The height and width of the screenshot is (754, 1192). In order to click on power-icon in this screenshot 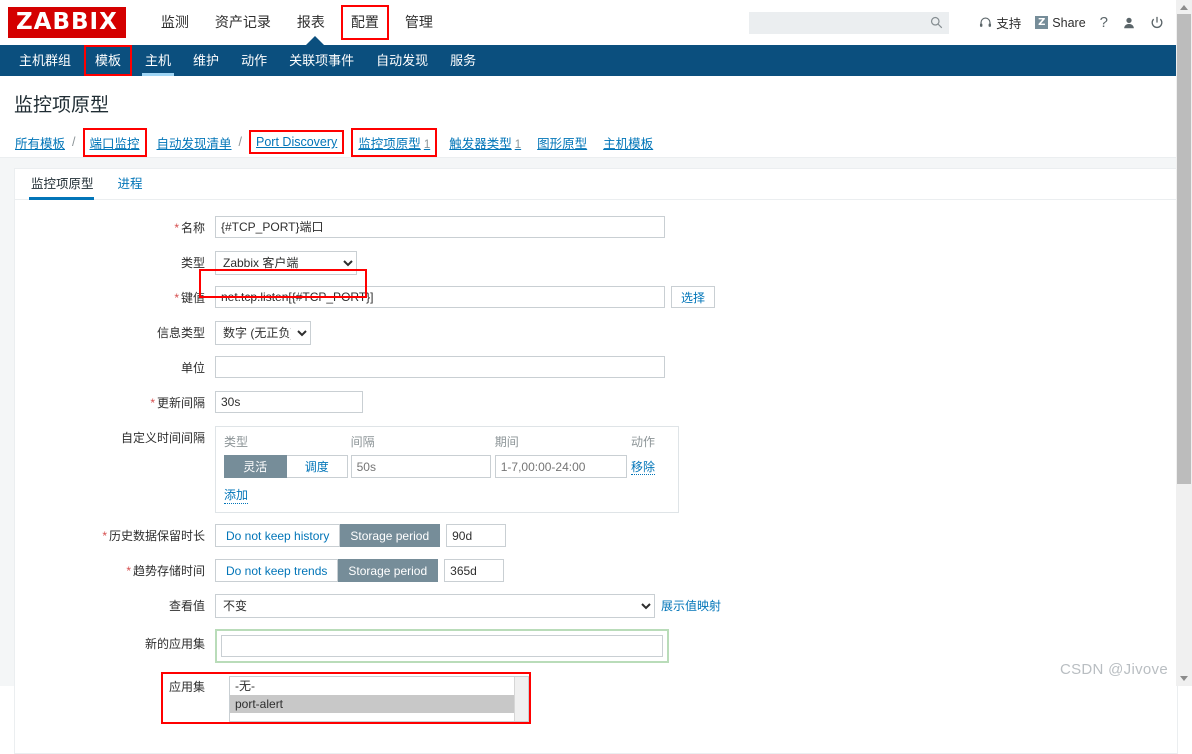, I will do `click(1157, 22)`.